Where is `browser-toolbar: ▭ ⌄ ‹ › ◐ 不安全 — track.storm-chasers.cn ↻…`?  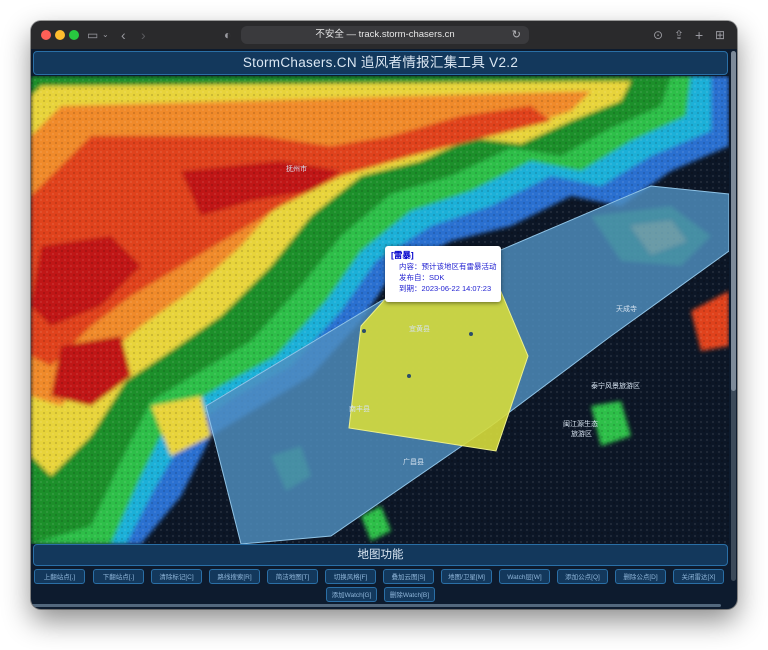 browser-toolbar: ▭ ⌄ ‹ › ◐ 不安全 — track.storm-chasers.cn ↻… is located at coordinates (384, 35).